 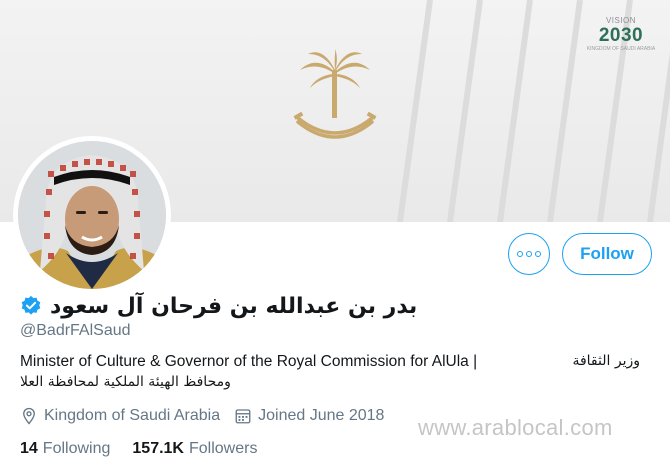 I want to click on more-options-button, so click(x=529, y=254).